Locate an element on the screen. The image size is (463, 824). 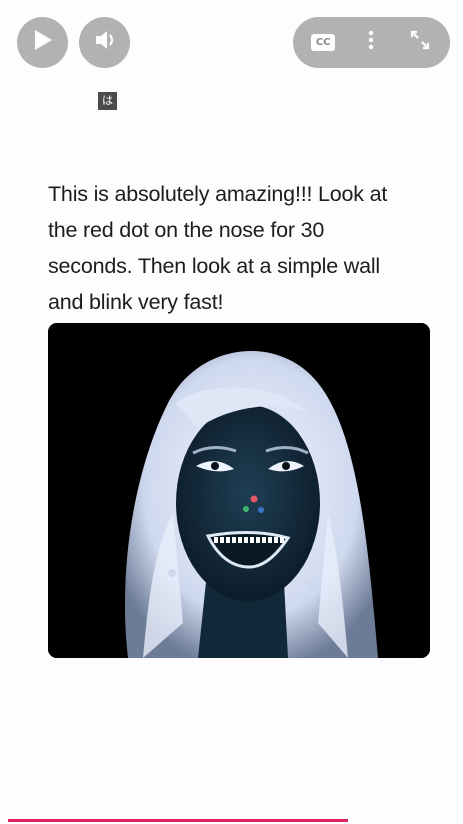
volume-button is located at coordinates (104, 42).